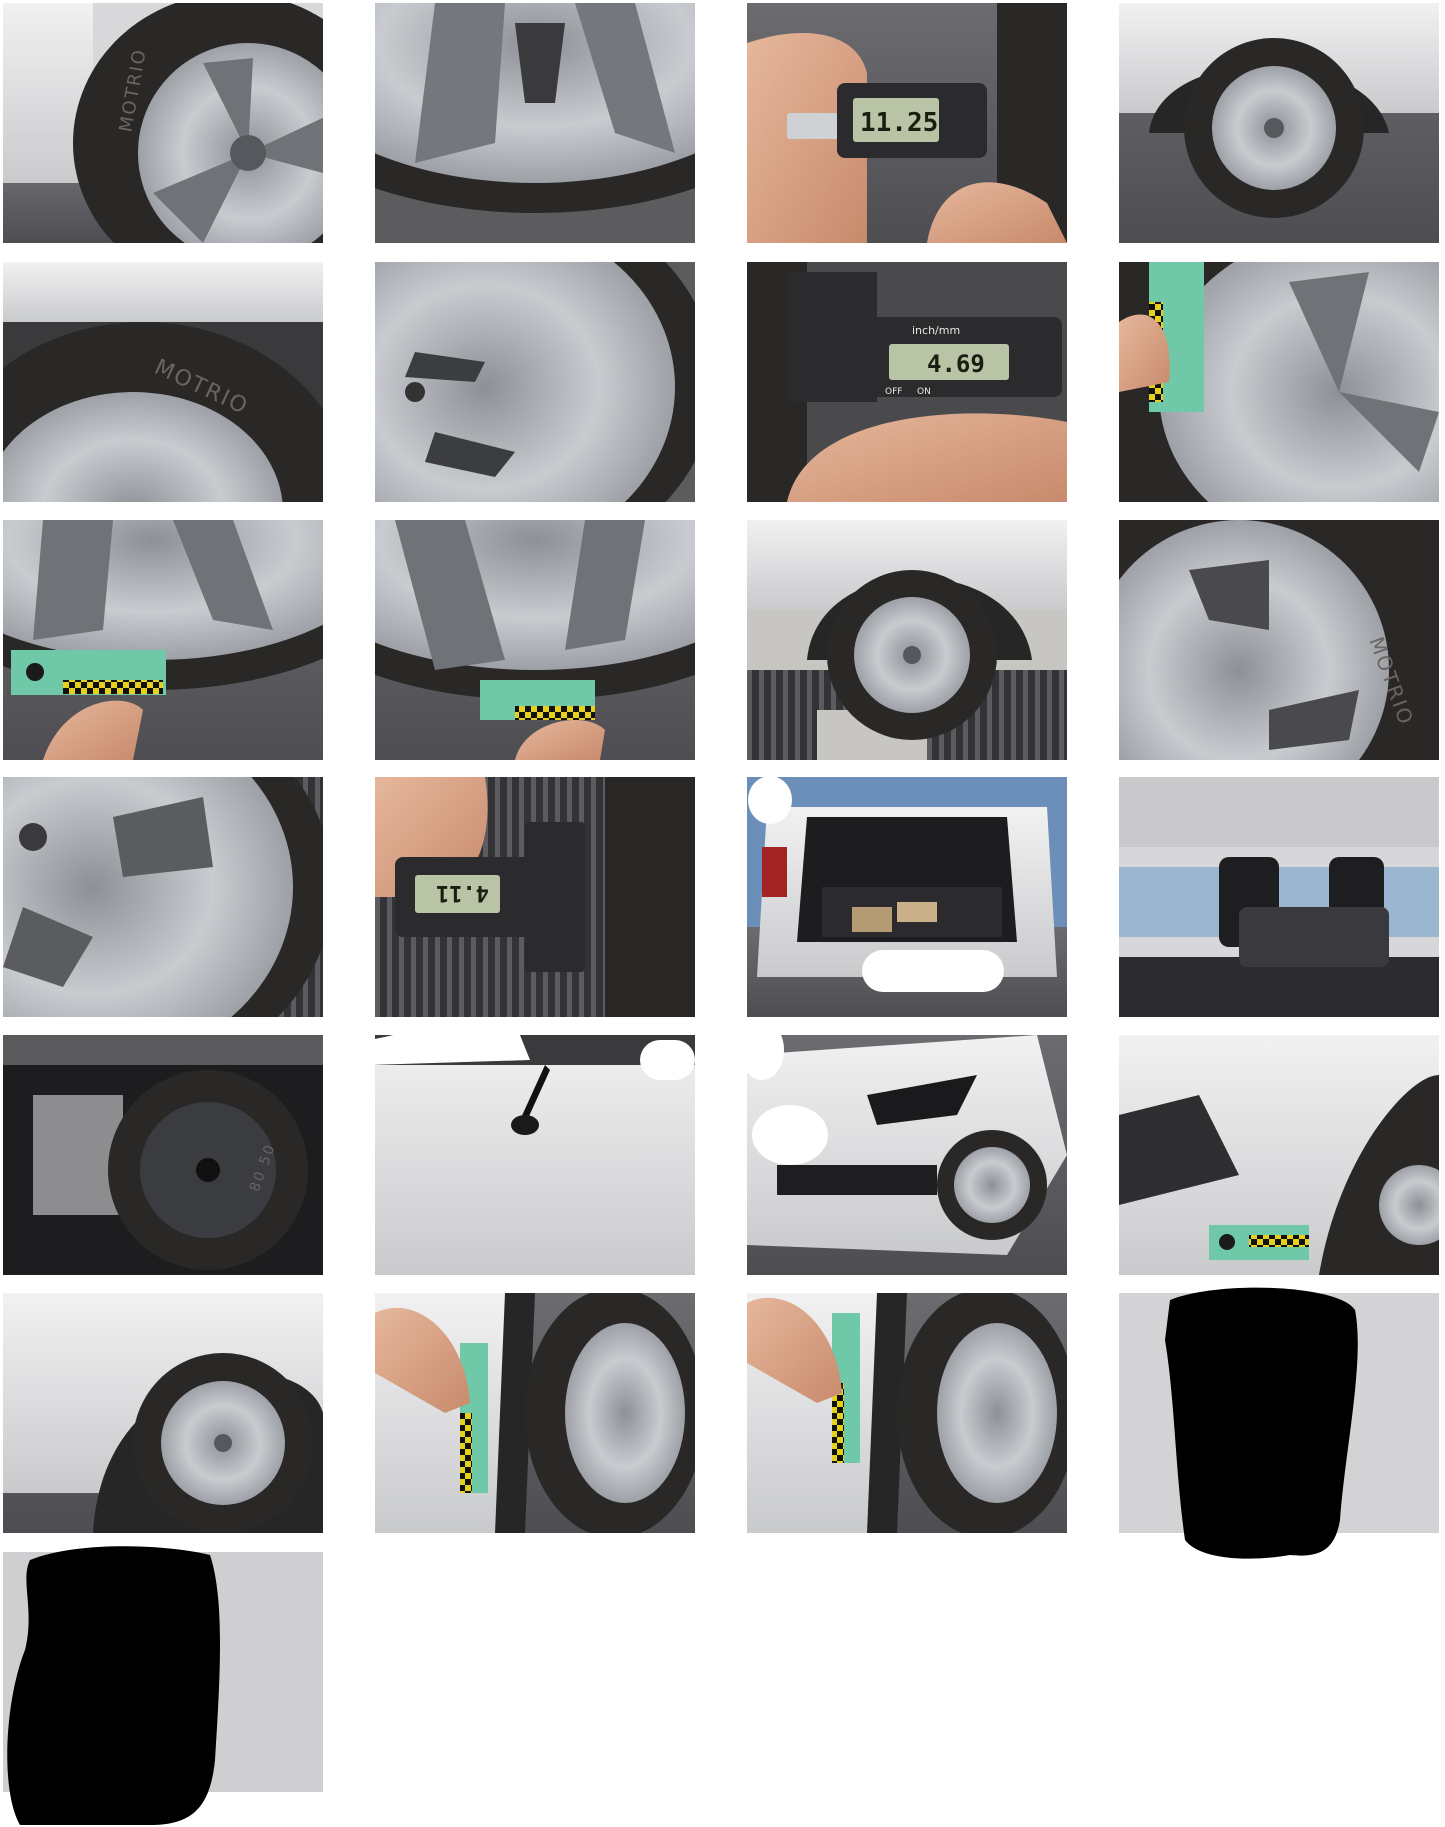 Image resolution: width=1445 pixels, height=1827 pixels. Describe the element at coordinates (1279, 1413) in the screenshot. I see `photo-24-grey-background-redacted` at that location.